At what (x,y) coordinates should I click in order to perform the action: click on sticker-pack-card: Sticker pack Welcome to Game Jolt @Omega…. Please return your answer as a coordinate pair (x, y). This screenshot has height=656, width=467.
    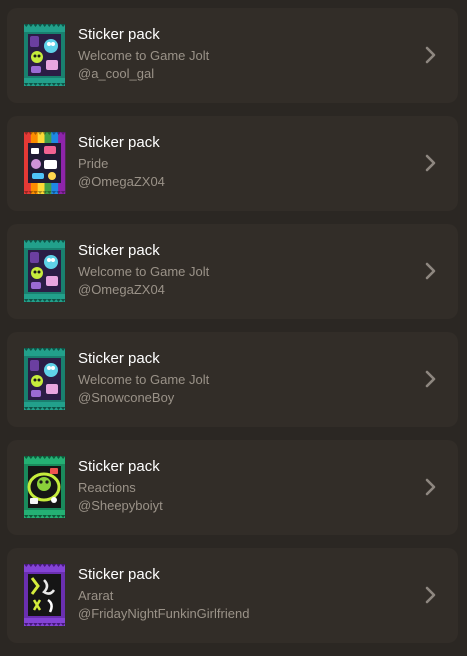
    Looking at the image, I should click on (232, 271).